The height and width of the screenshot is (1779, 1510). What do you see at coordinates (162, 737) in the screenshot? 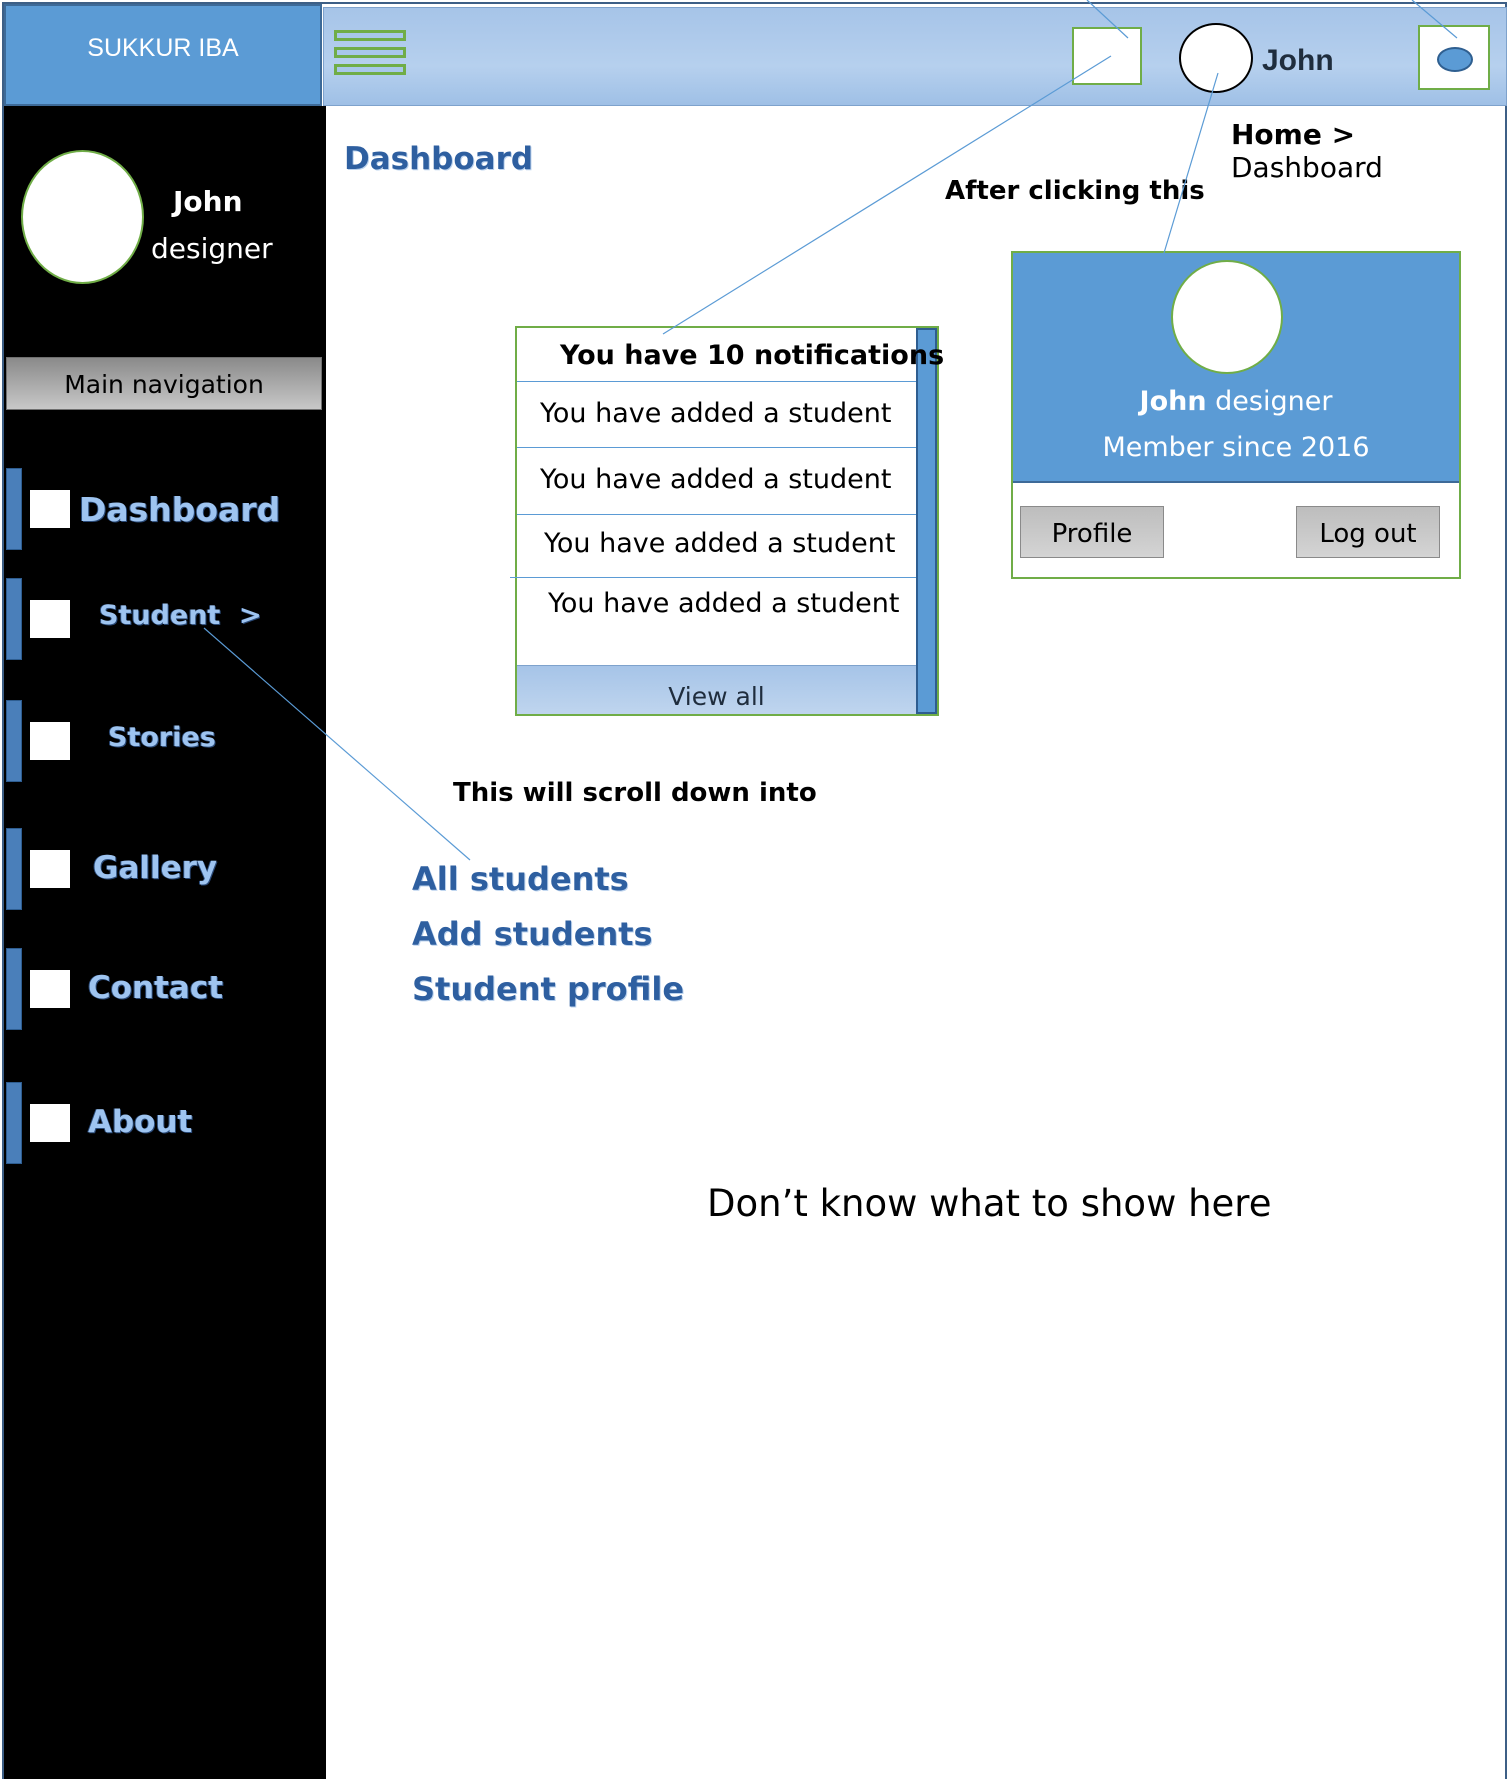
I see `sidebar-item-label: Stories` at bounding box center [162, 737].